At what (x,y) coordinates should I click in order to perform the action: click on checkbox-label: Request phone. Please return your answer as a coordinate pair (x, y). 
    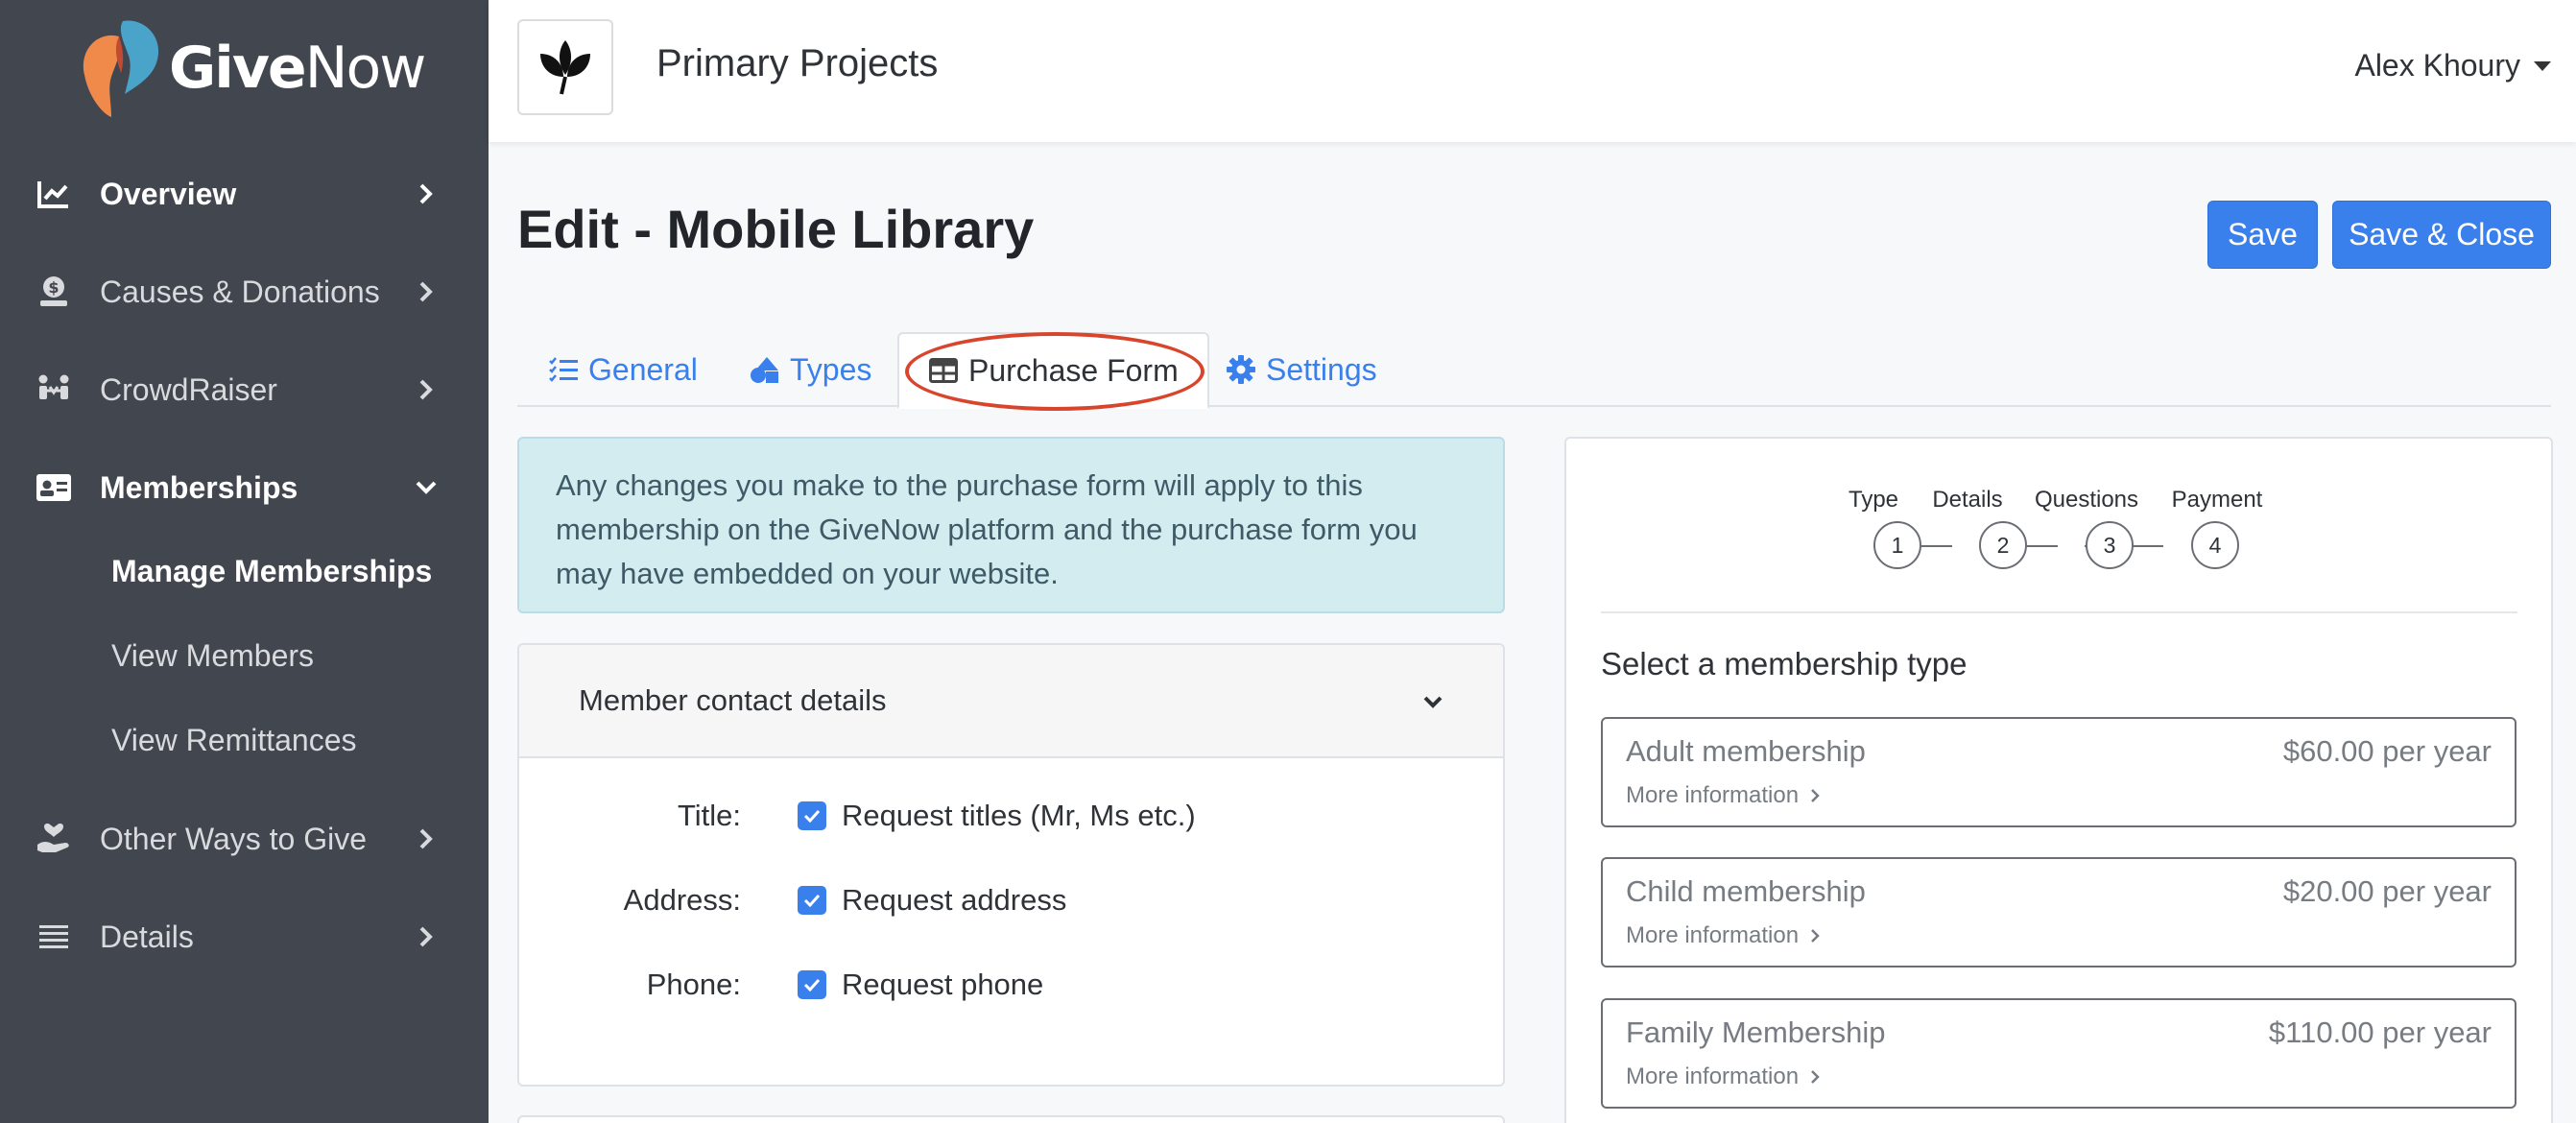
    Looking at the image, I should click on (942, 985).